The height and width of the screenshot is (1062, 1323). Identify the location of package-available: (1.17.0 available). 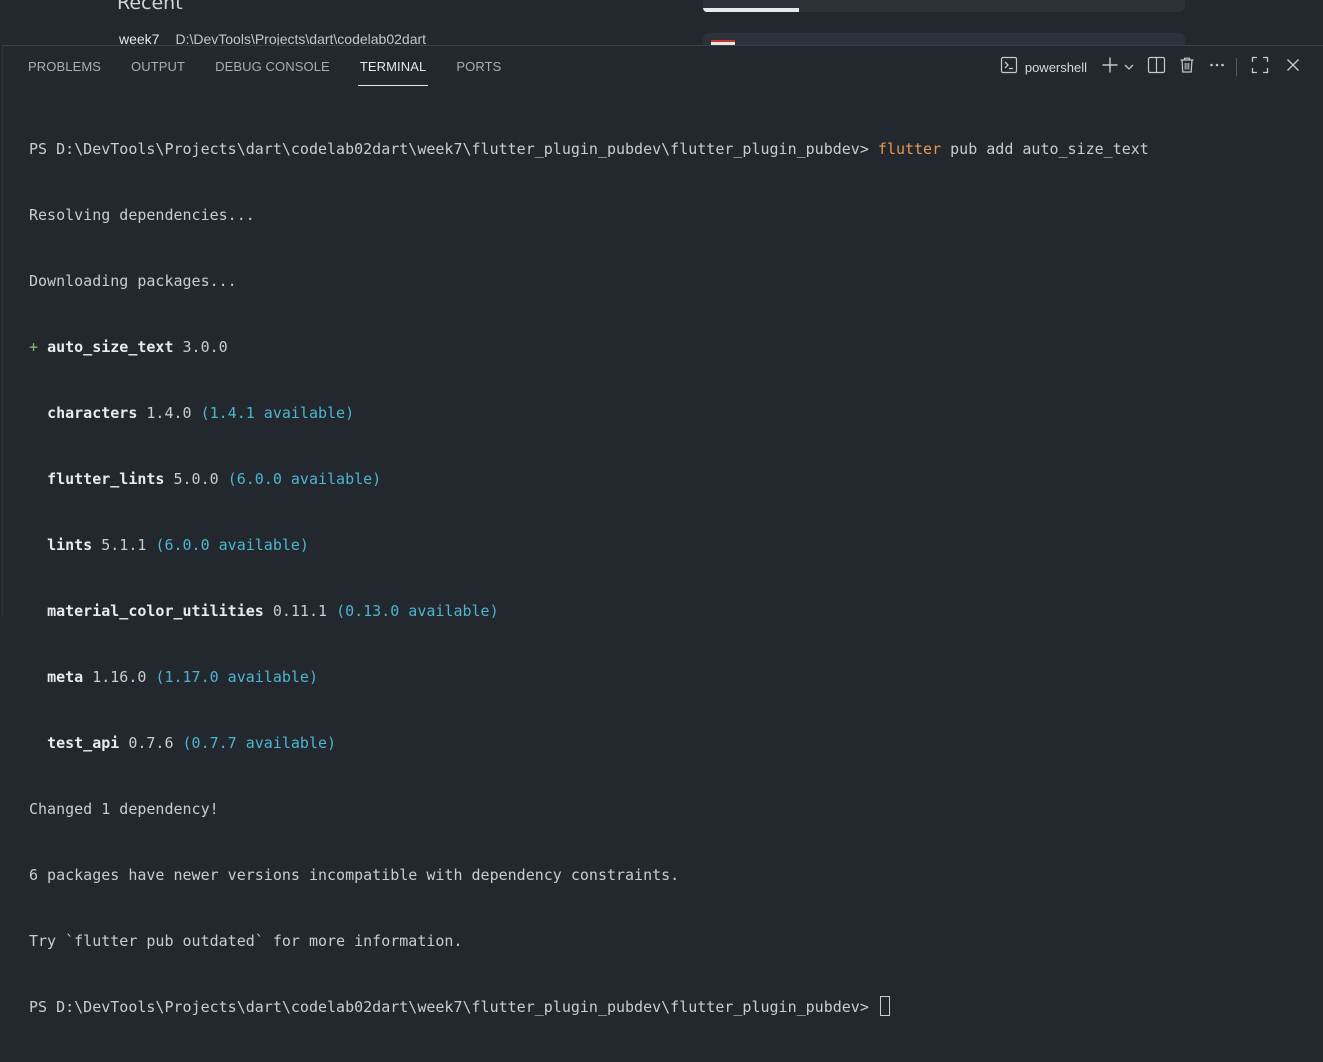
(236, 677).